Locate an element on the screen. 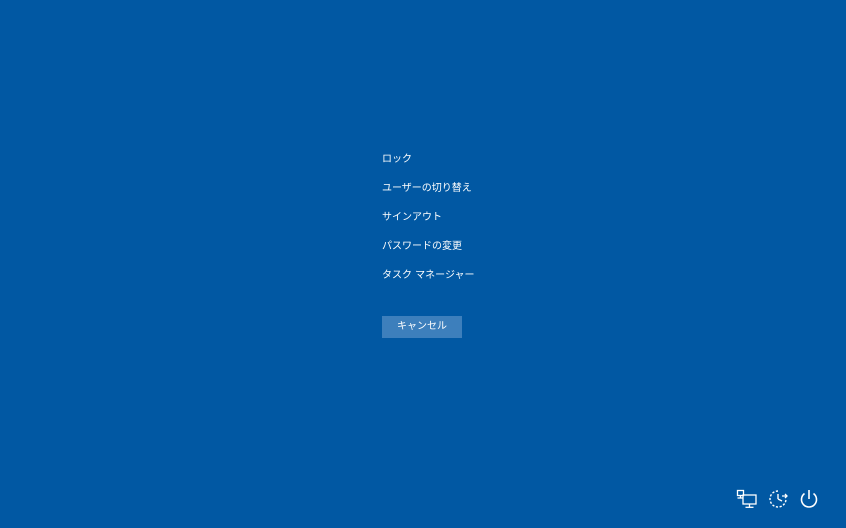 The image size is (846, 528). system-tray is located at coordinates (780, 499).